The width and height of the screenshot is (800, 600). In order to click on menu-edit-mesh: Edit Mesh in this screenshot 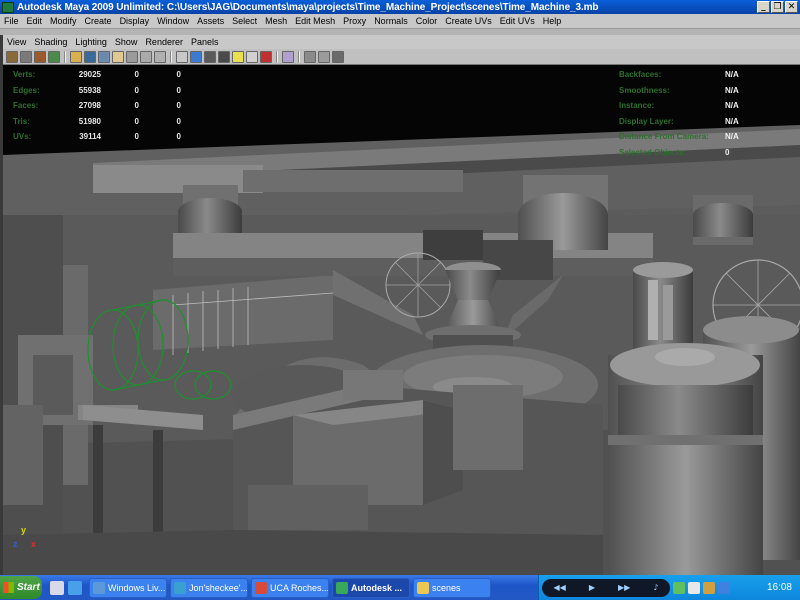, I will do `click(315, 21)`.